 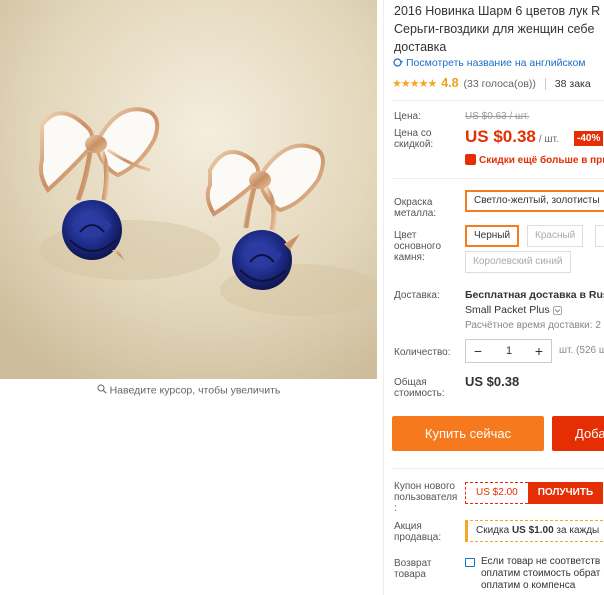 What do you see at coordinates (539, 351) in the screenshot?
I see `quantity-increase-button: +` at bounding box center [539, 351].